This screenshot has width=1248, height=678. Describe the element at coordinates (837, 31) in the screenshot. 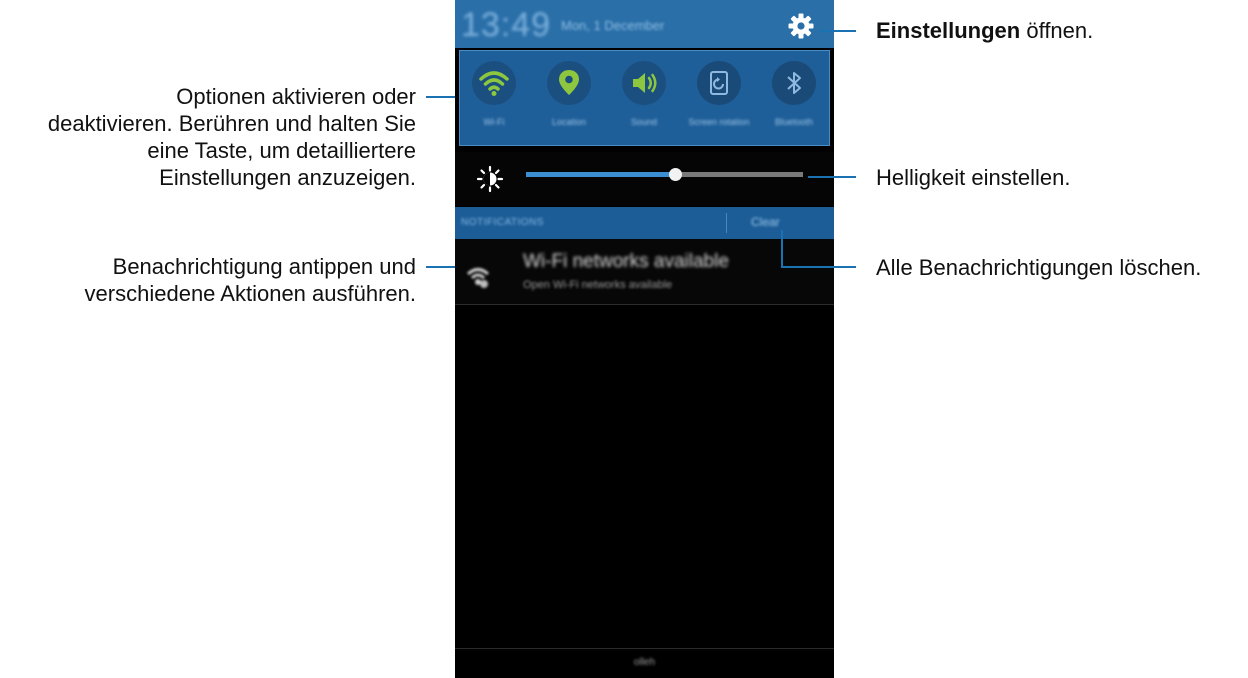

I see `leader-line-settings` at that location.